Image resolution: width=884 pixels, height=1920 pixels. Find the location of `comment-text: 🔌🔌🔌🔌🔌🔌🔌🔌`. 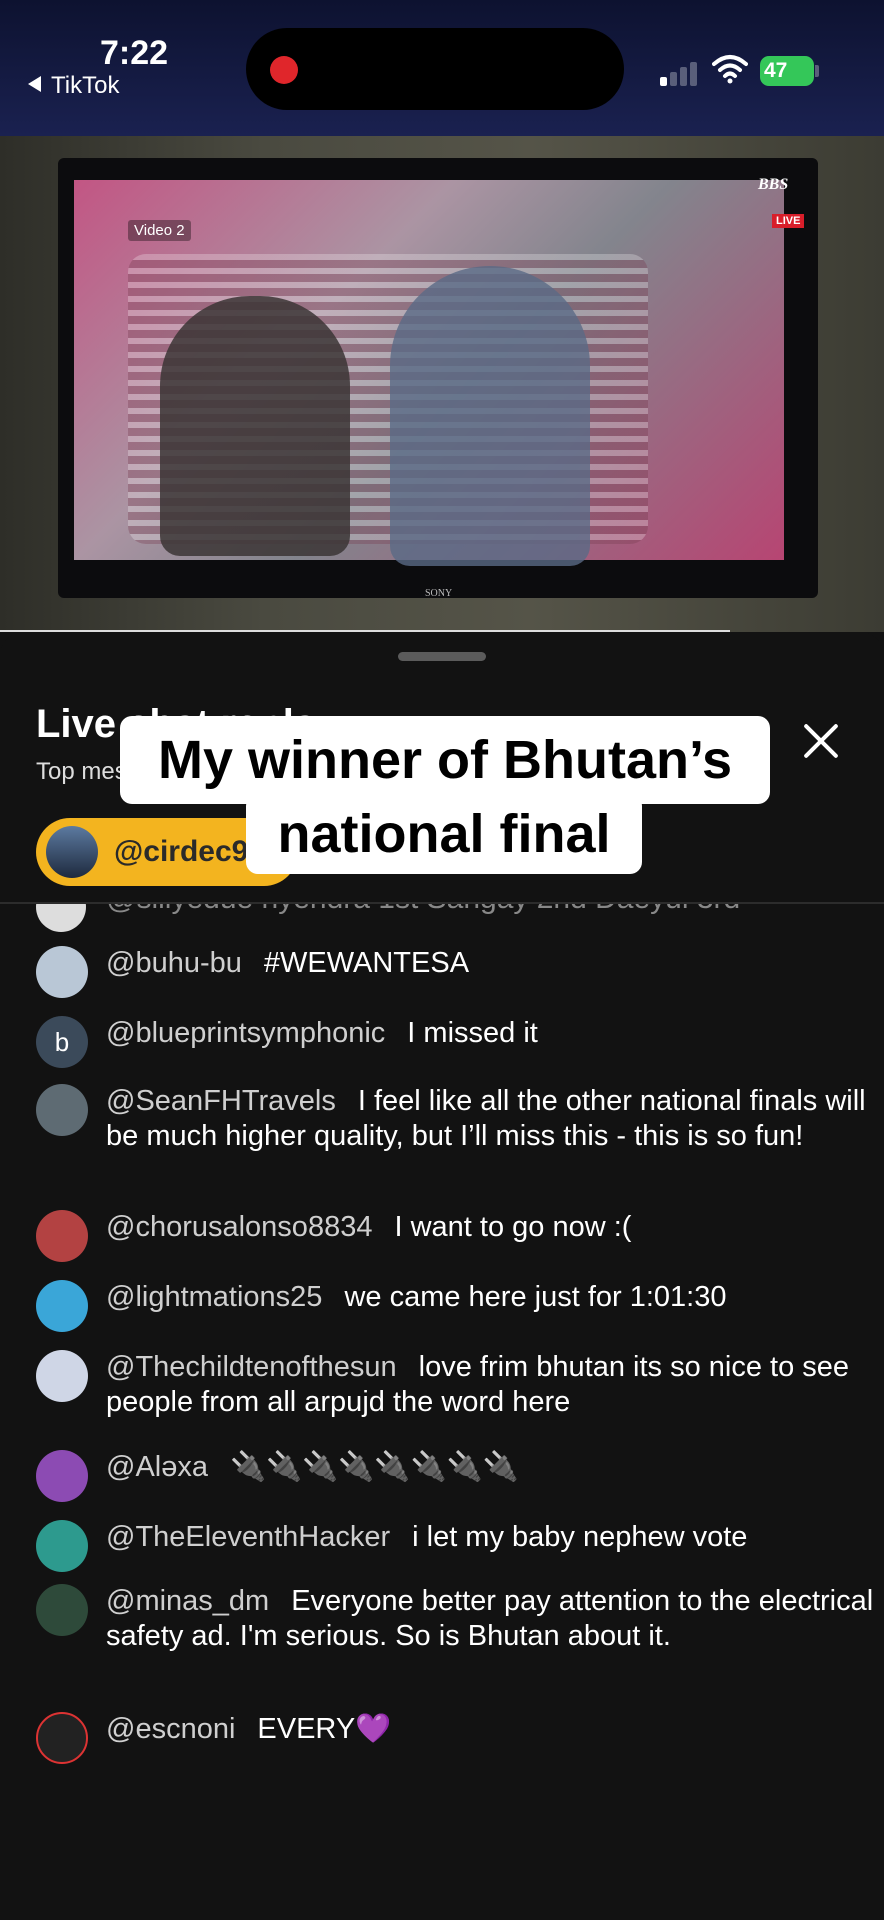

comment-text: 🔌🔌🔌🔌🔌🔌🔌🔌 is located at coordinates (374, 1467).